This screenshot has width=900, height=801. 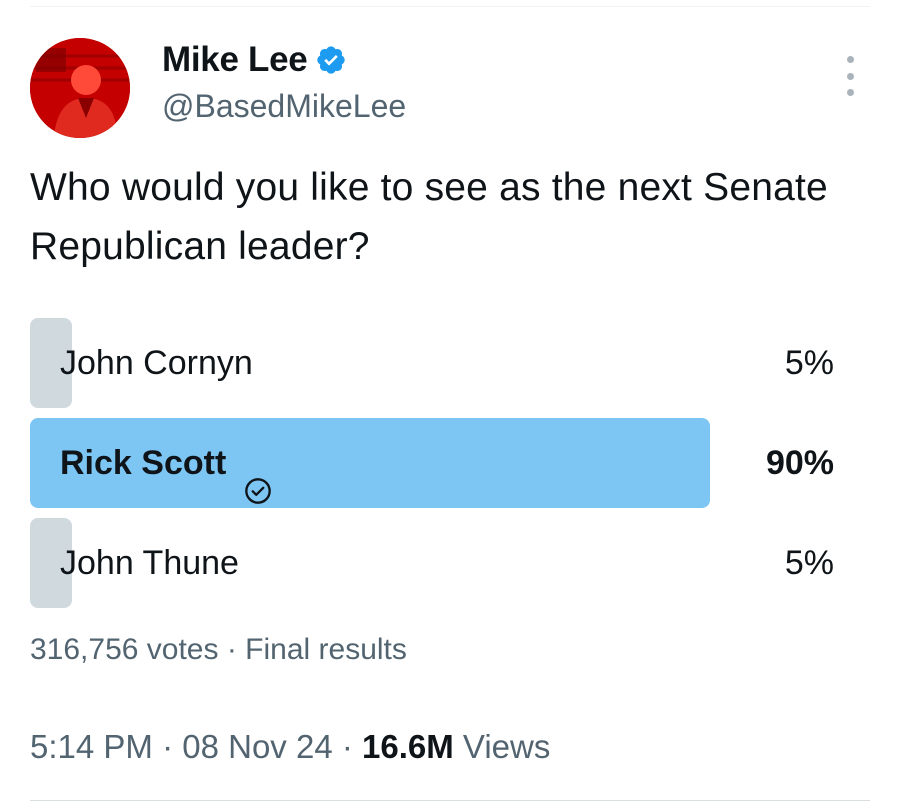 I want to click on poll-option-percent: 90%, so click(x=799, y=463).